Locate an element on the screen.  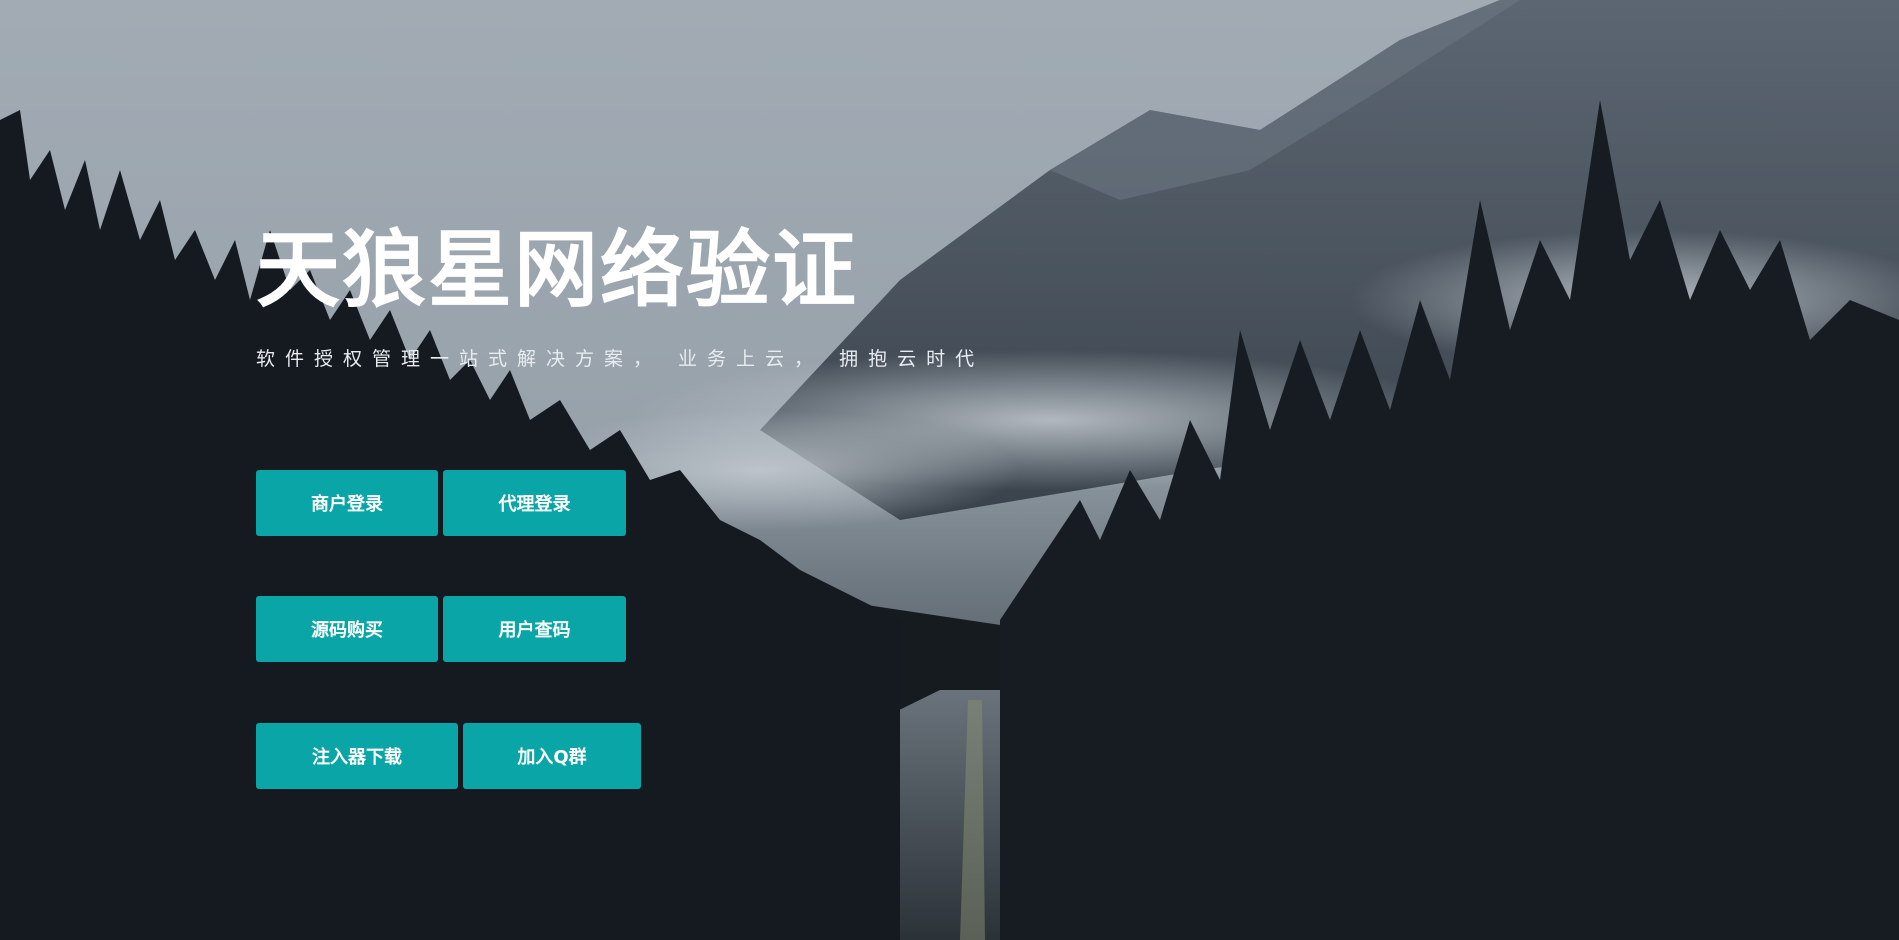
injector-download-button: 注入器下载 is located at coordinates (357, 756).